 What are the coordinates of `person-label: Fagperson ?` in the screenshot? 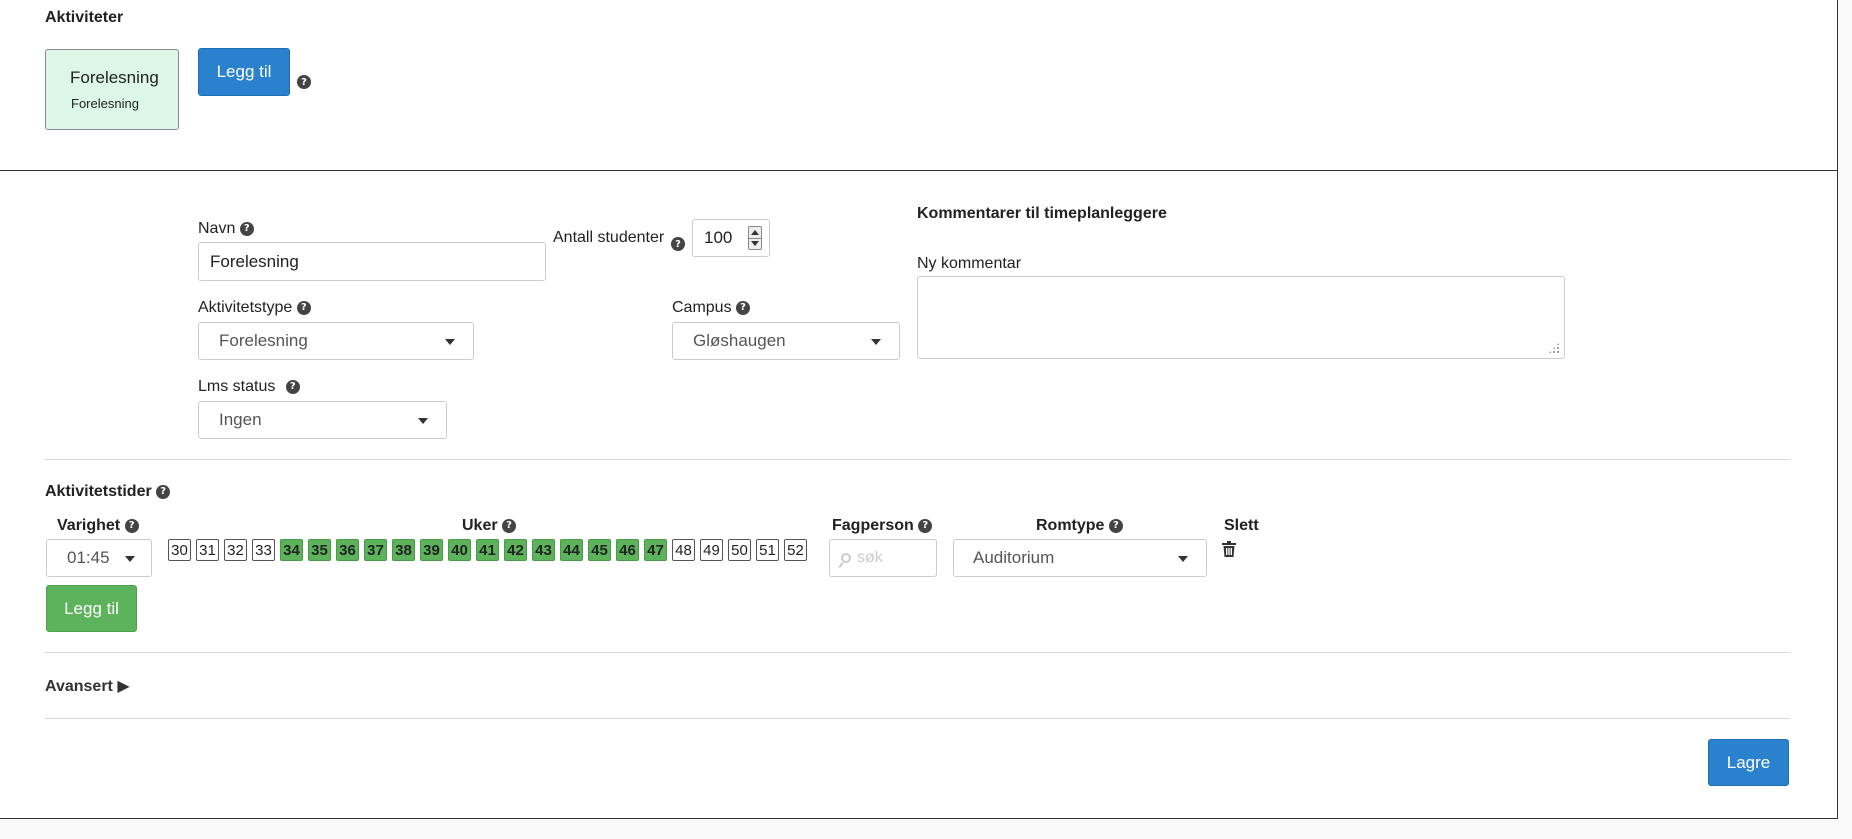 It's located at (882, 526).